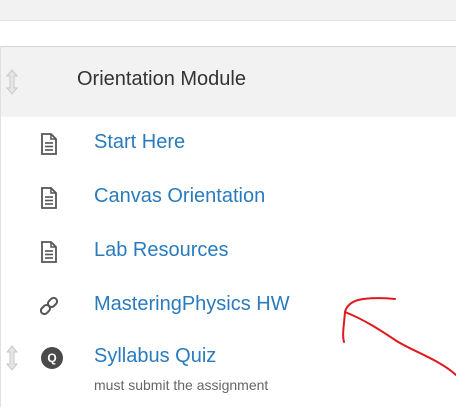 This screenshot has height=407, width=456. Describe the element at coordinates (179, 196) in the screenshot. I see `item-link-canvas-orientation: Canvas Orientation` at that location.